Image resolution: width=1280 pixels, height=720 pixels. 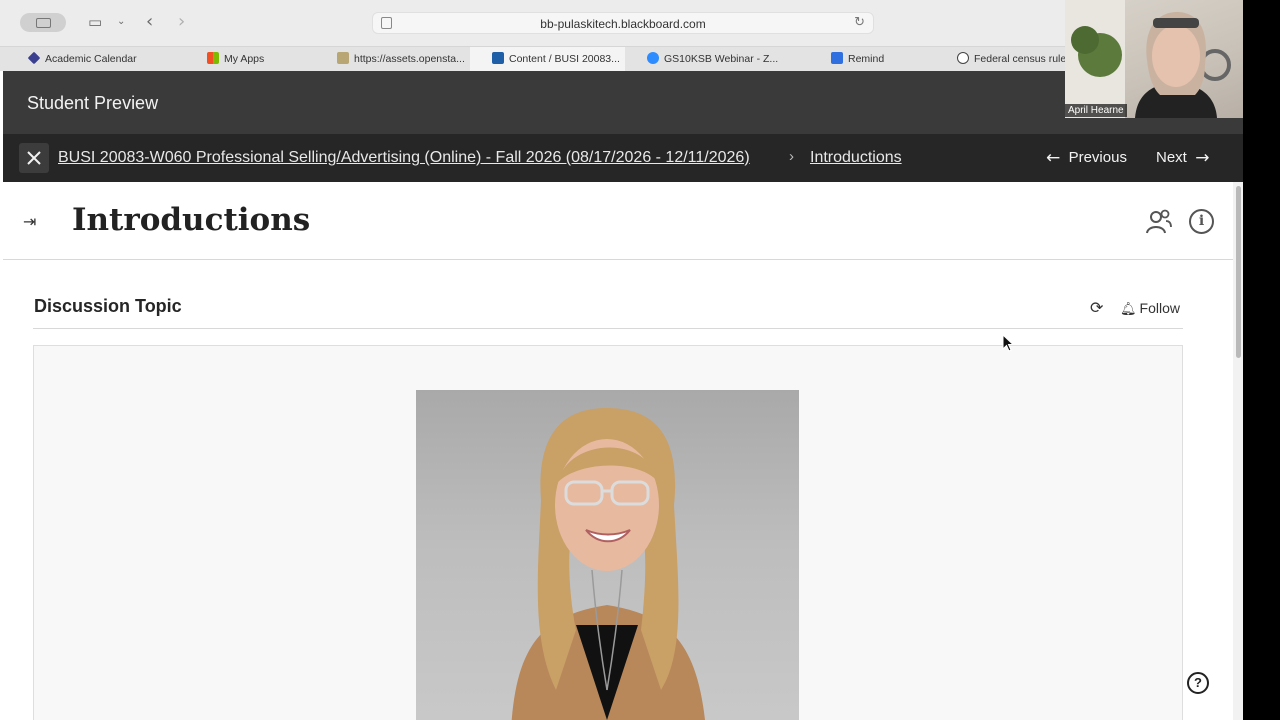 I want to click on screen-edge, so click(x=1261, y=360).